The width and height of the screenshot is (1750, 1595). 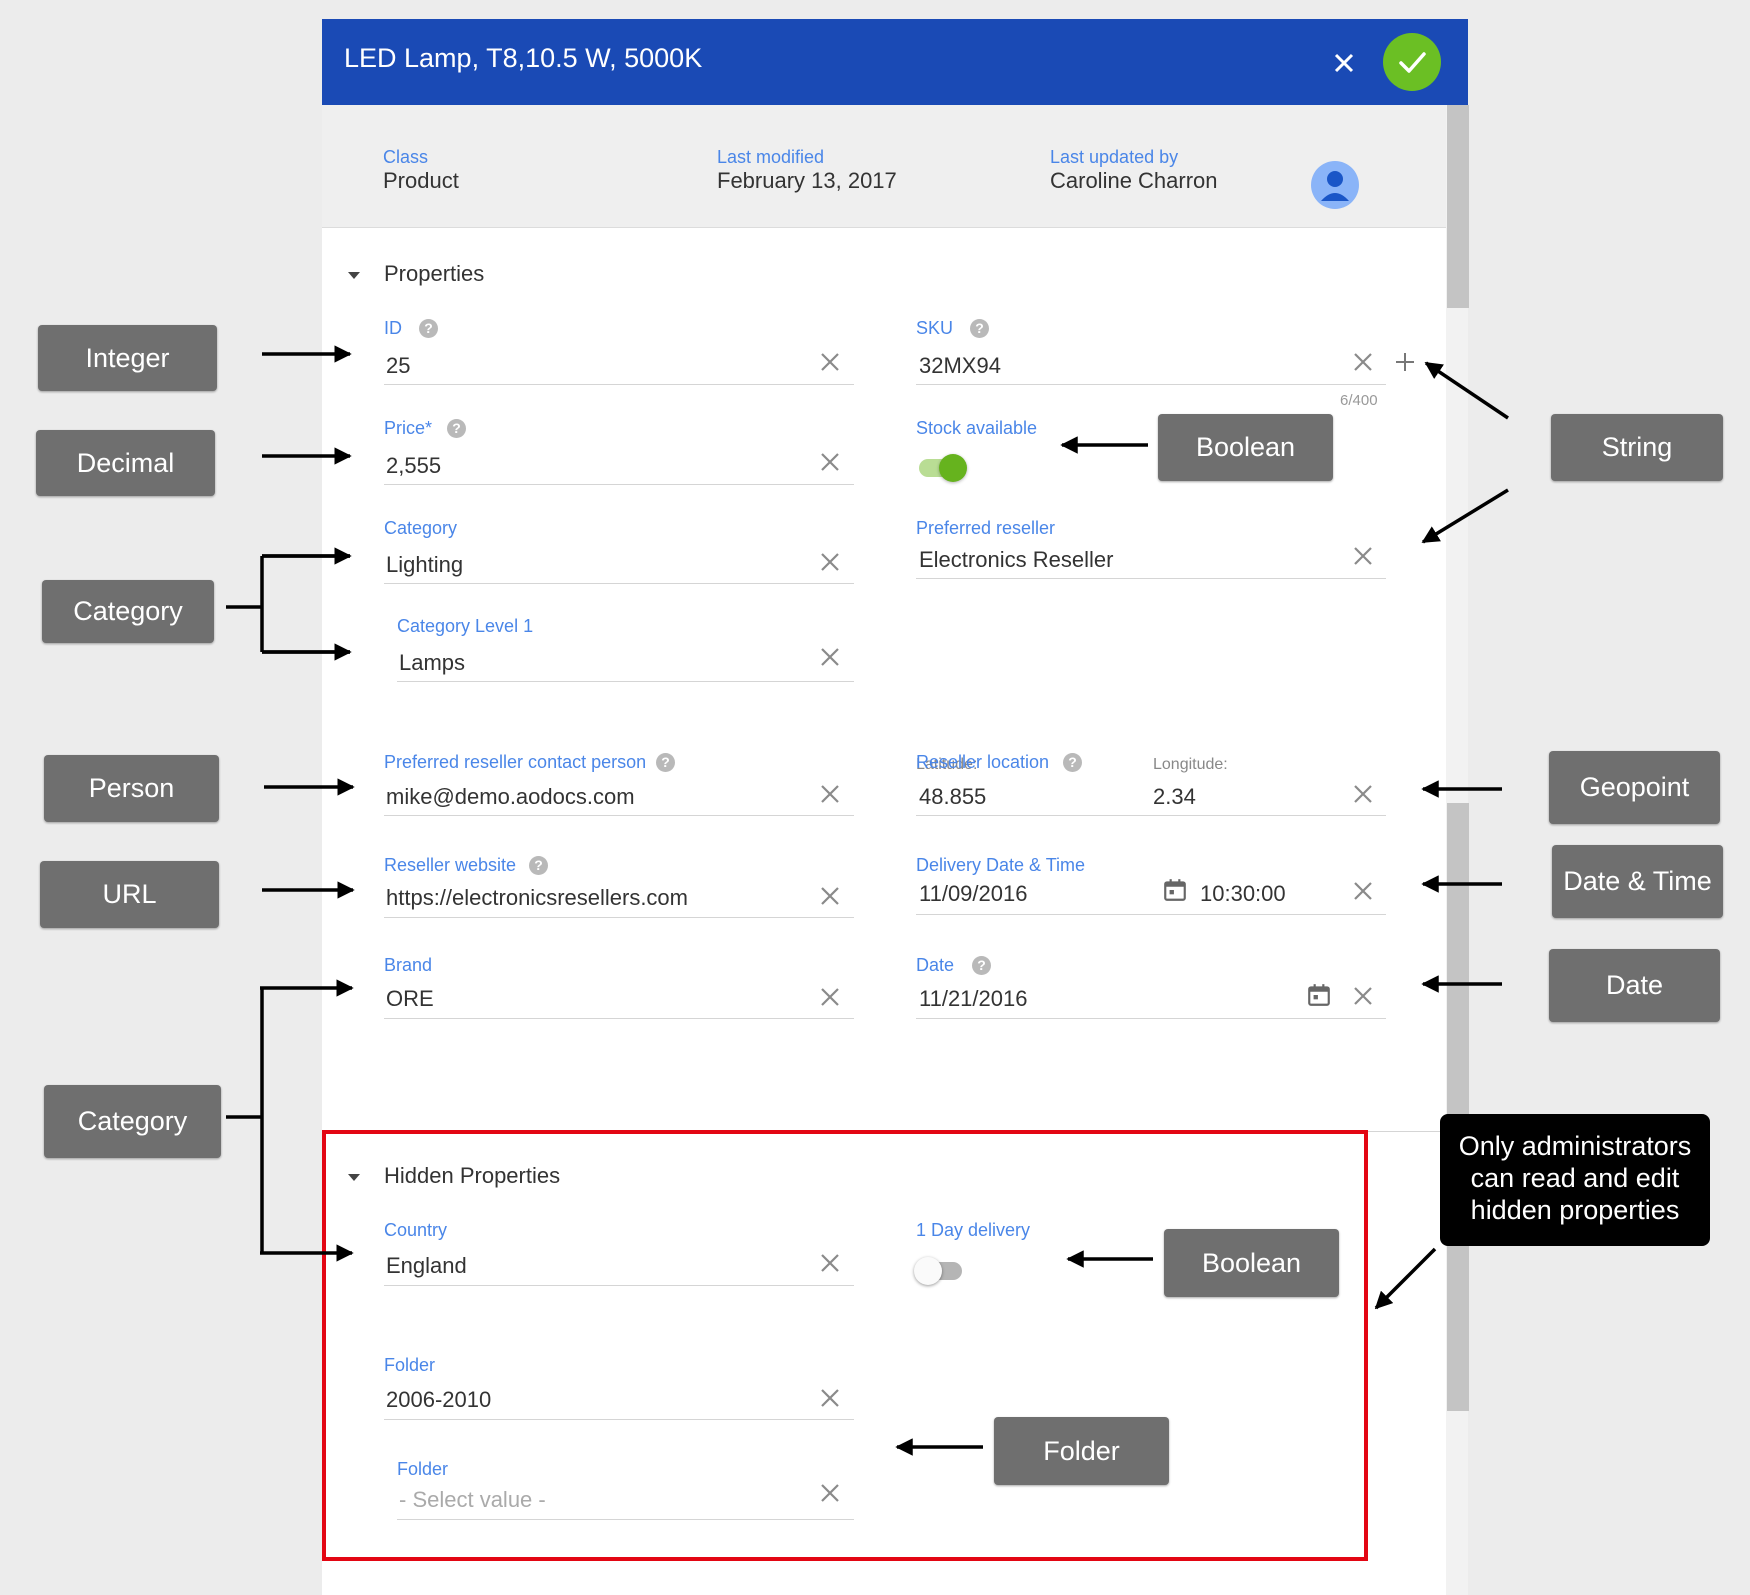 I want to click on callout-url: URL, so click(x=129, y=894).